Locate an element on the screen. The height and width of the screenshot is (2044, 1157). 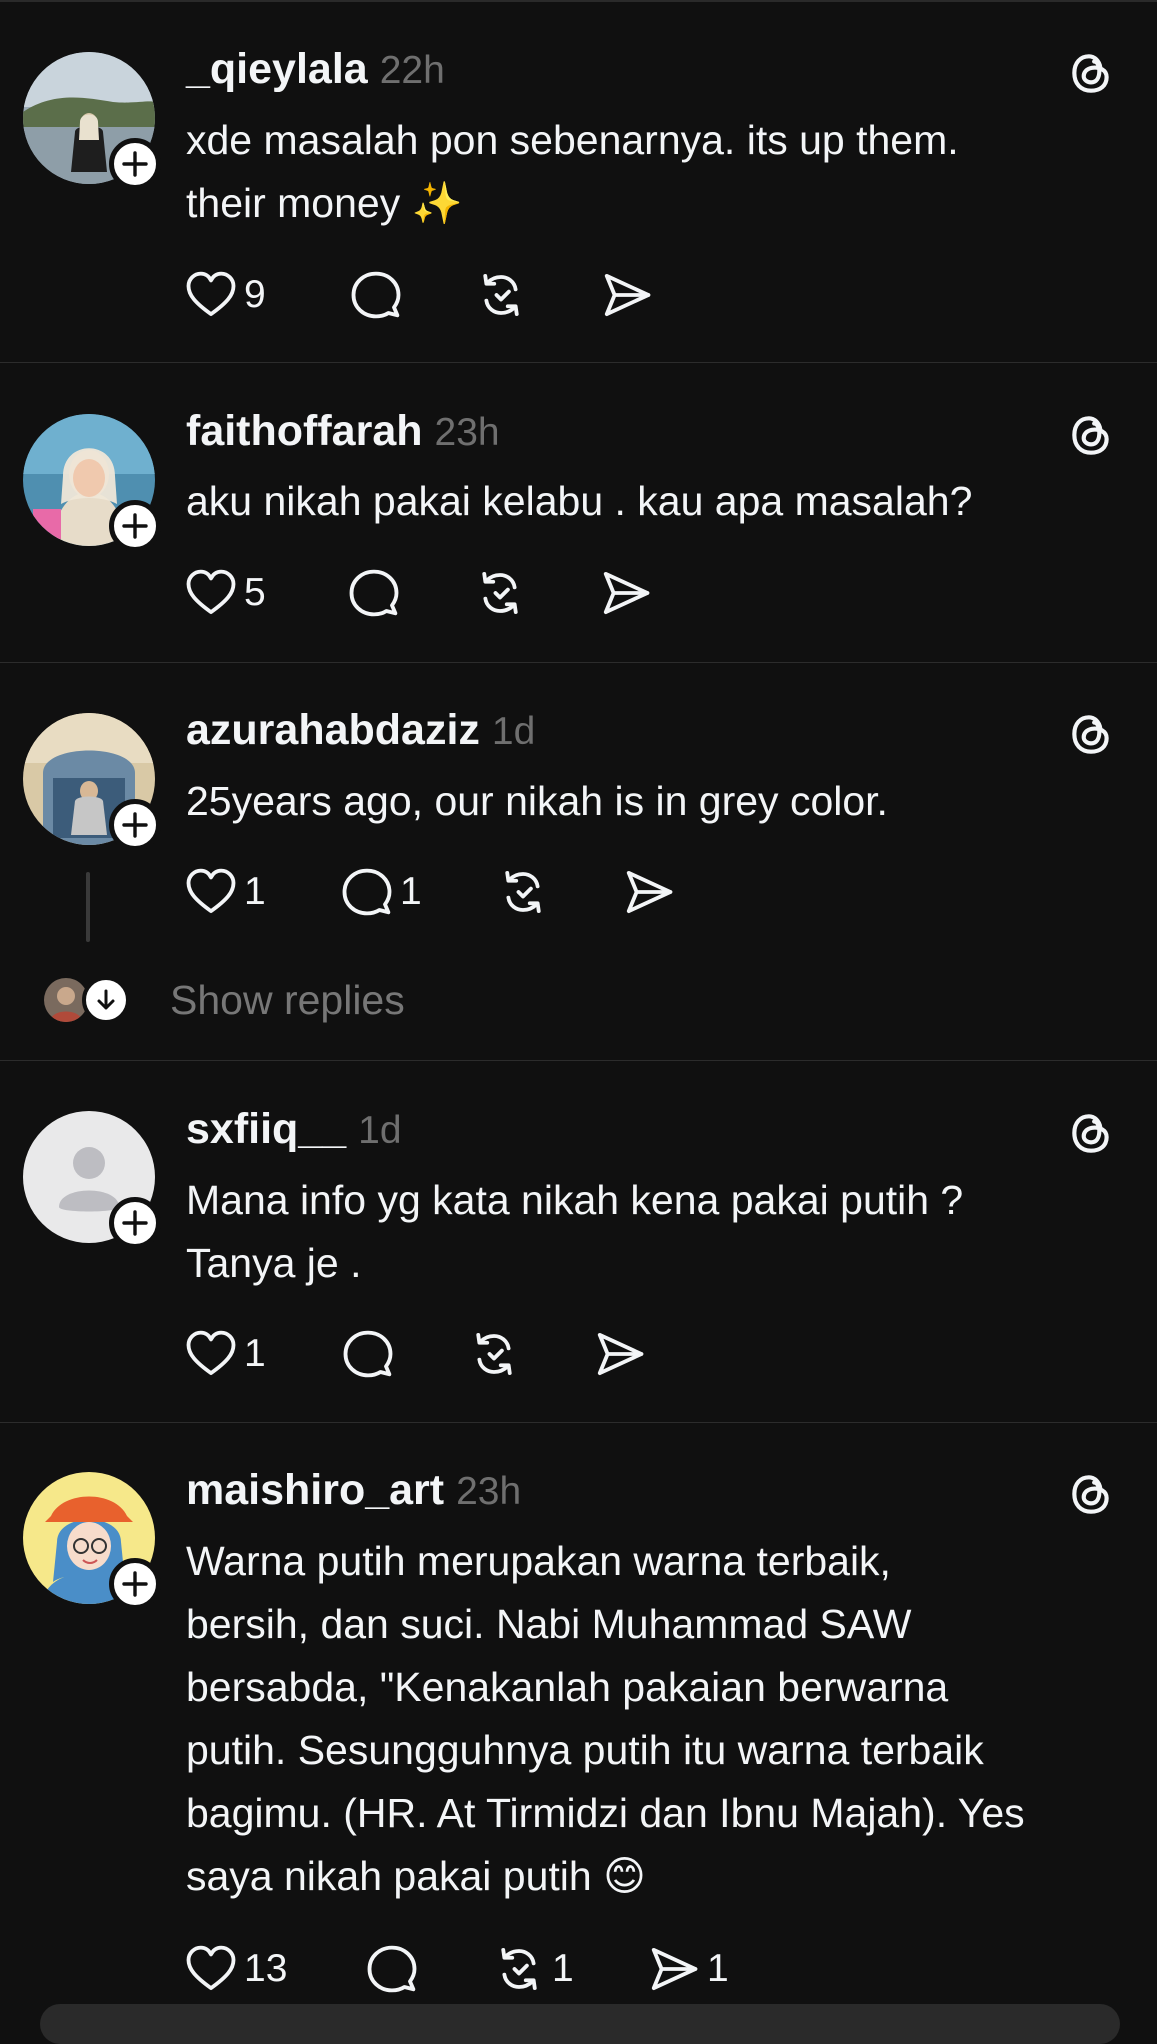
like-button: 9 is located at coordinates (225, 295).